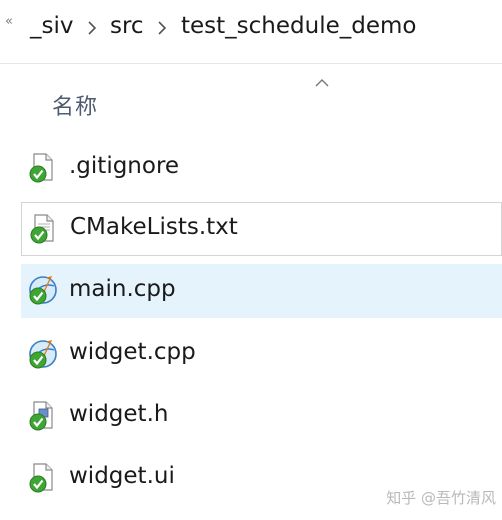  What do you see at coordinates (127, 26) in the screenshot?
I see `breadcrumb-item-src: src` at bounding box center [127, 26].